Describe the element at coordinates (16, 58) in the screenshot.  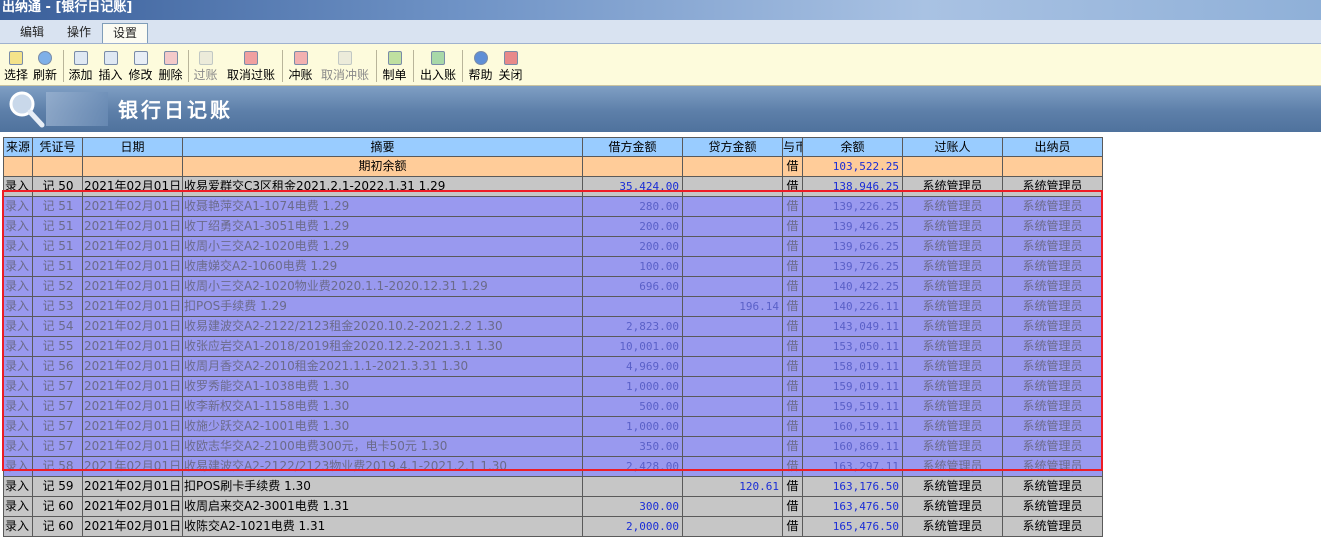
I see `select-icon` at that location.